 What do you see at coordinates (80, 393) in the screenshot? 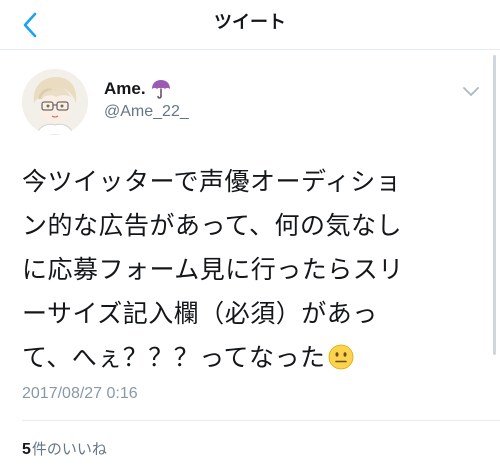
I see `tweet-timestamp: 2017/08/27 0:16` at bounding box center [80, 393].